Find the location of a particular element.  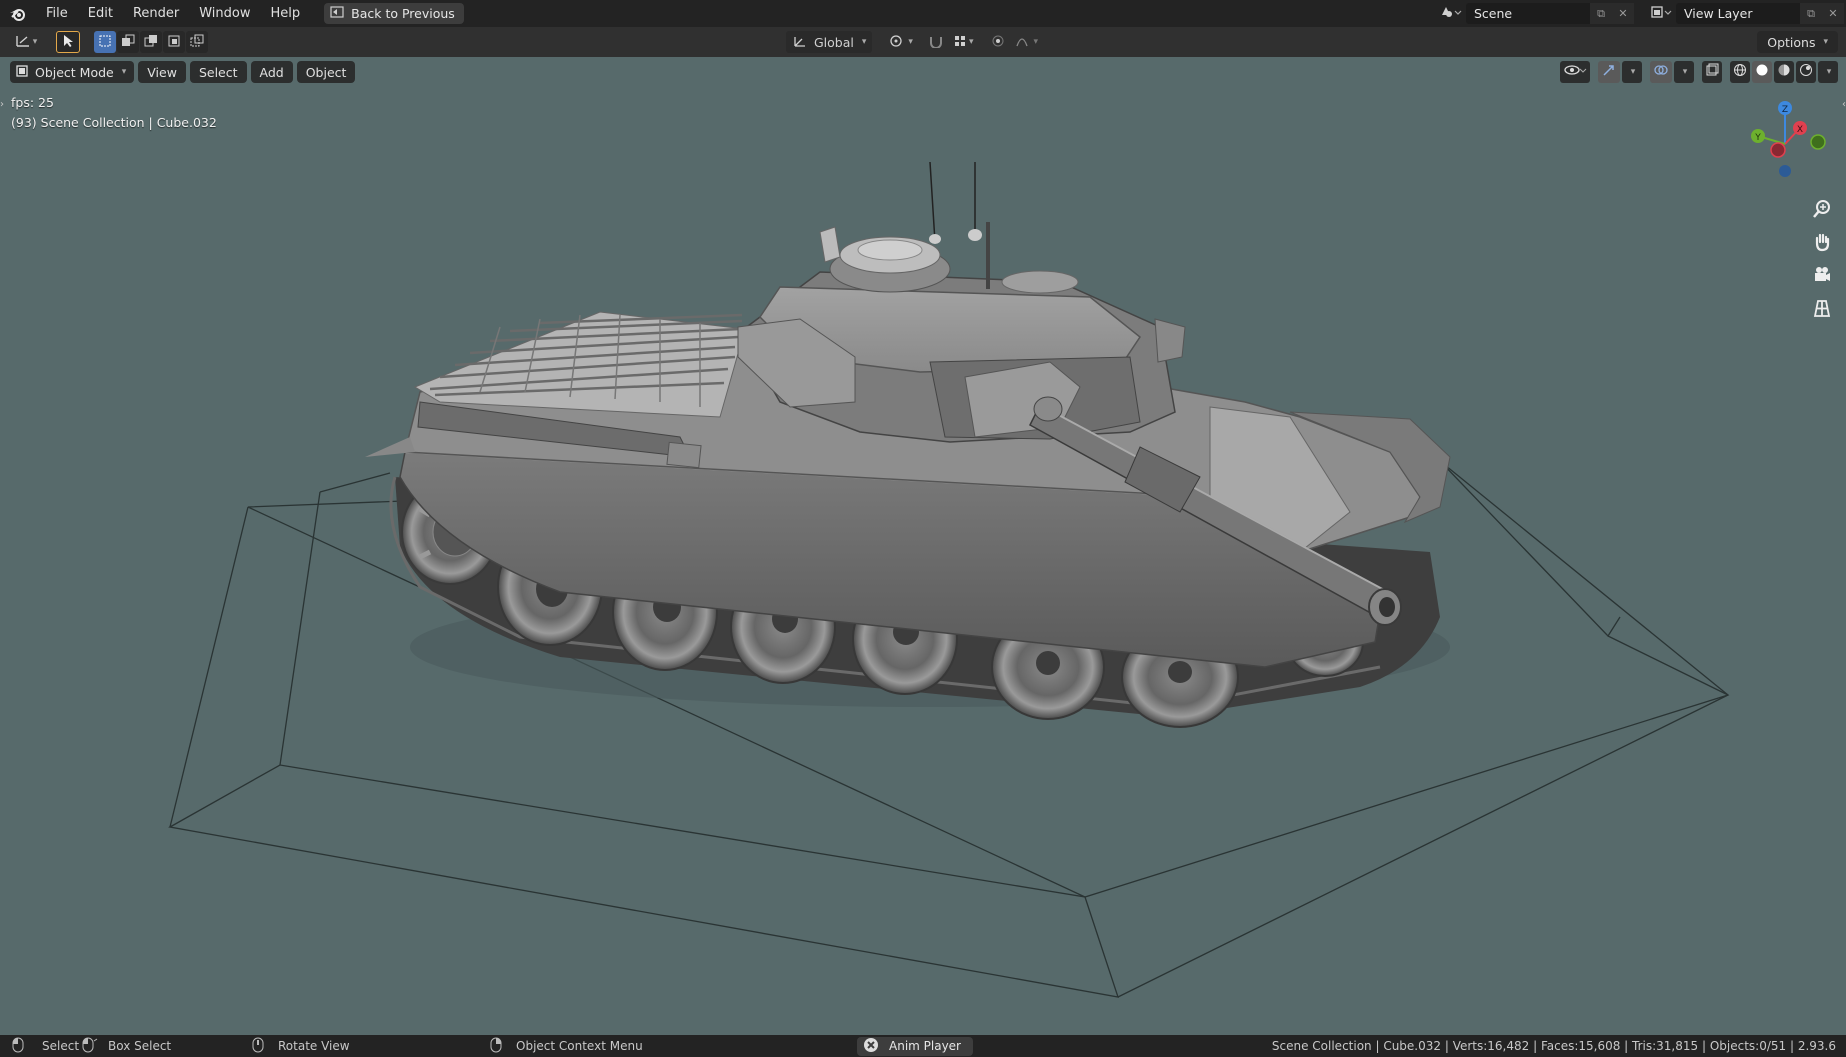

transform-orientation-label: Global is located at coordinates (834, 42).